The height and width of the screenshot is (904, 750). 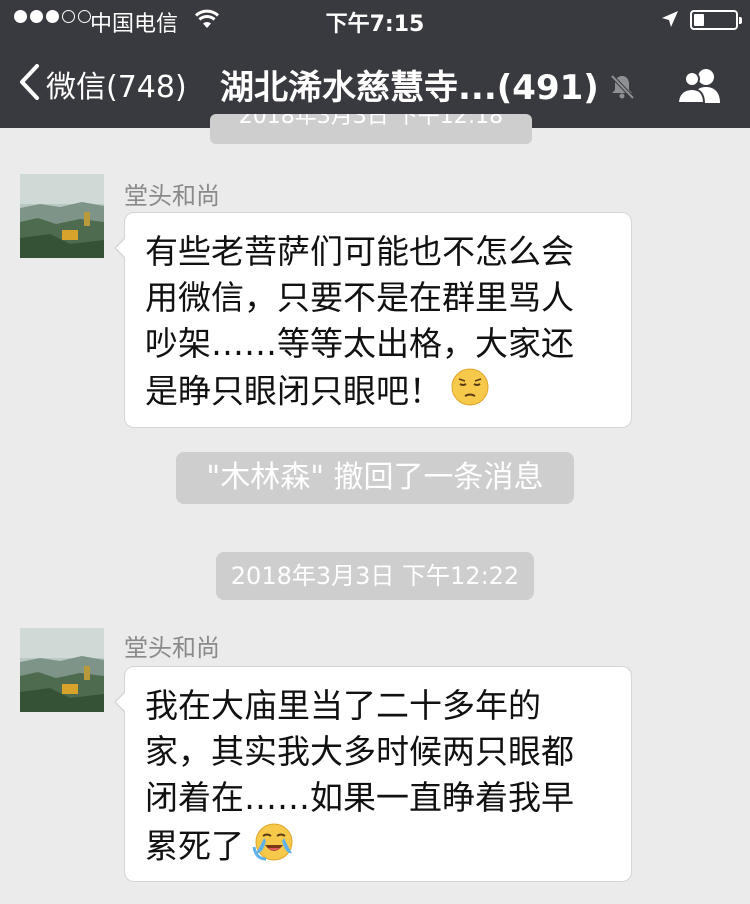 What do you see at coordinates (293, 391) in the screenshot?
I see `message-line: 是睁只眼闭只眼吧！` at bounding box center [293, 391].